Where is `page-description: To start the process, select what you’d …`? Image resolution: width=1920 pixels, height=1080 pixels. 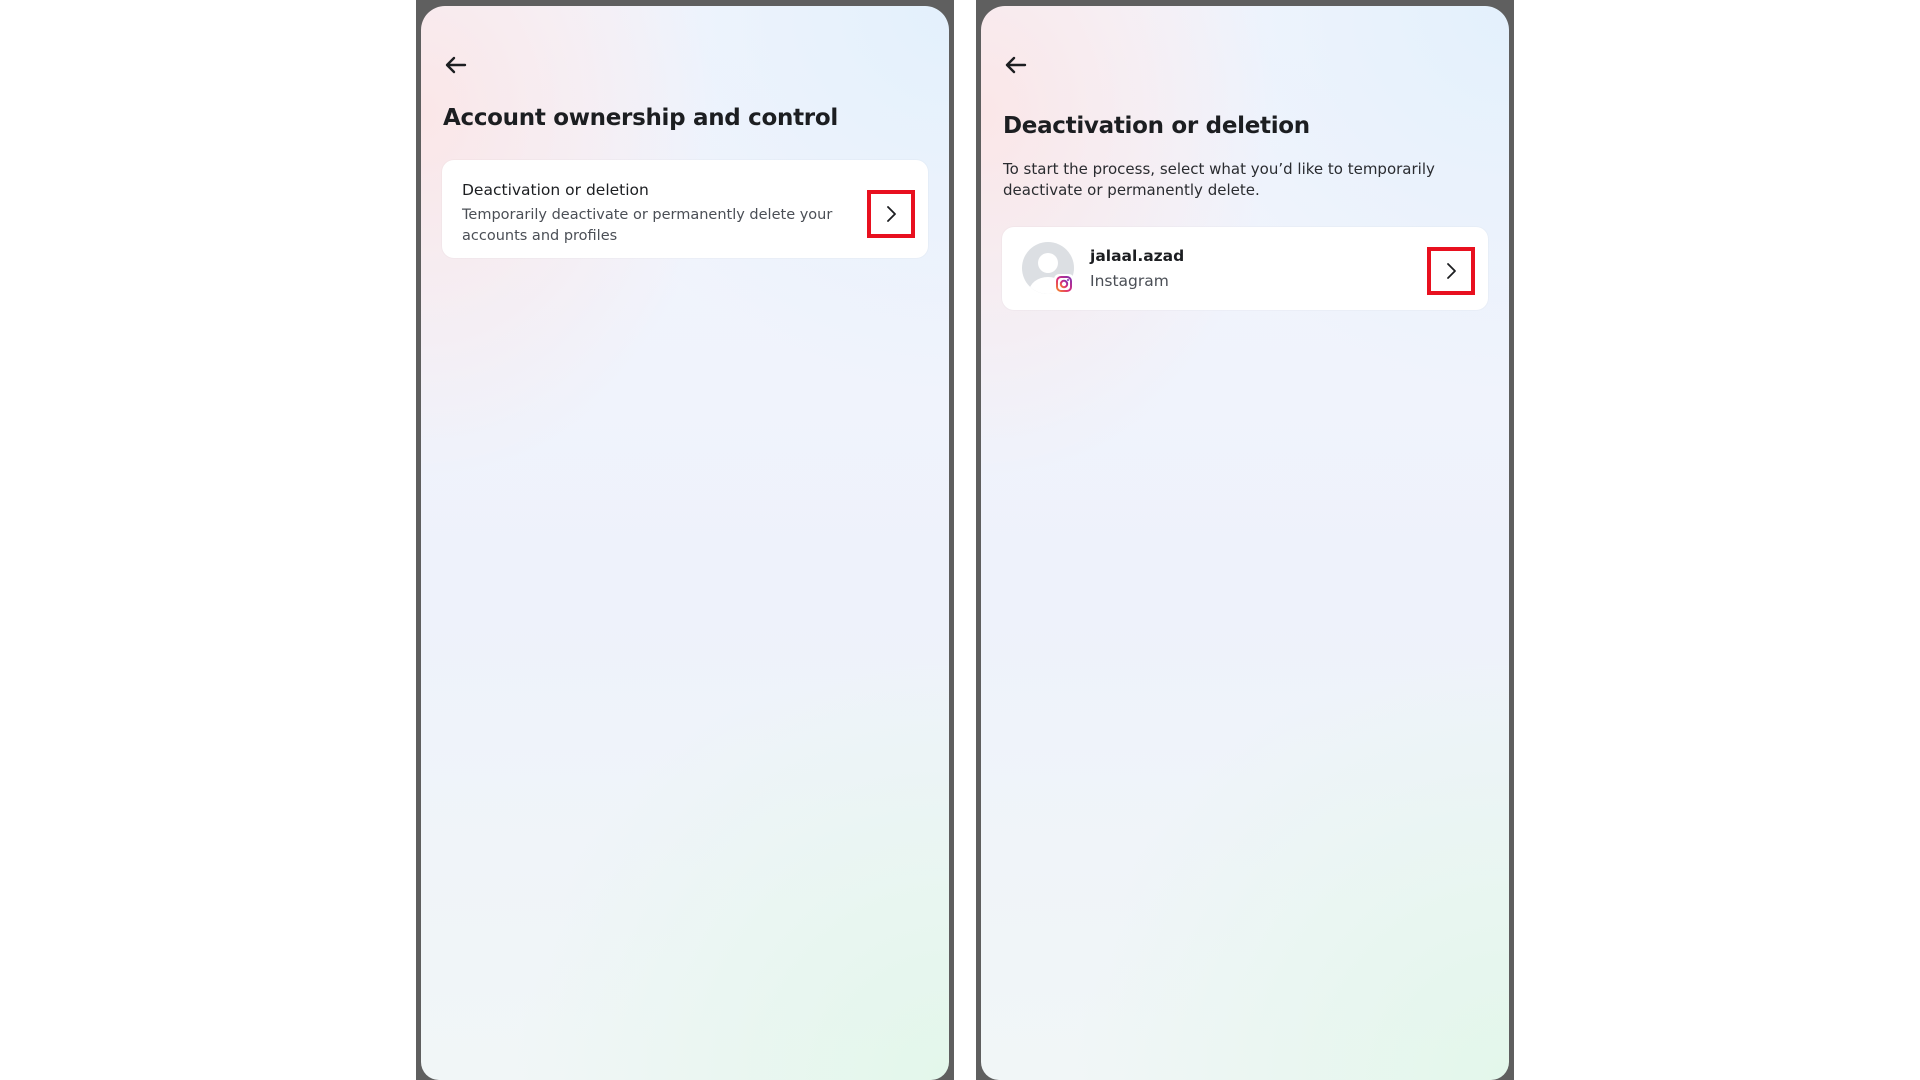
page-description: To start the process, select what you’d … is located at coordinates (1219, 179).